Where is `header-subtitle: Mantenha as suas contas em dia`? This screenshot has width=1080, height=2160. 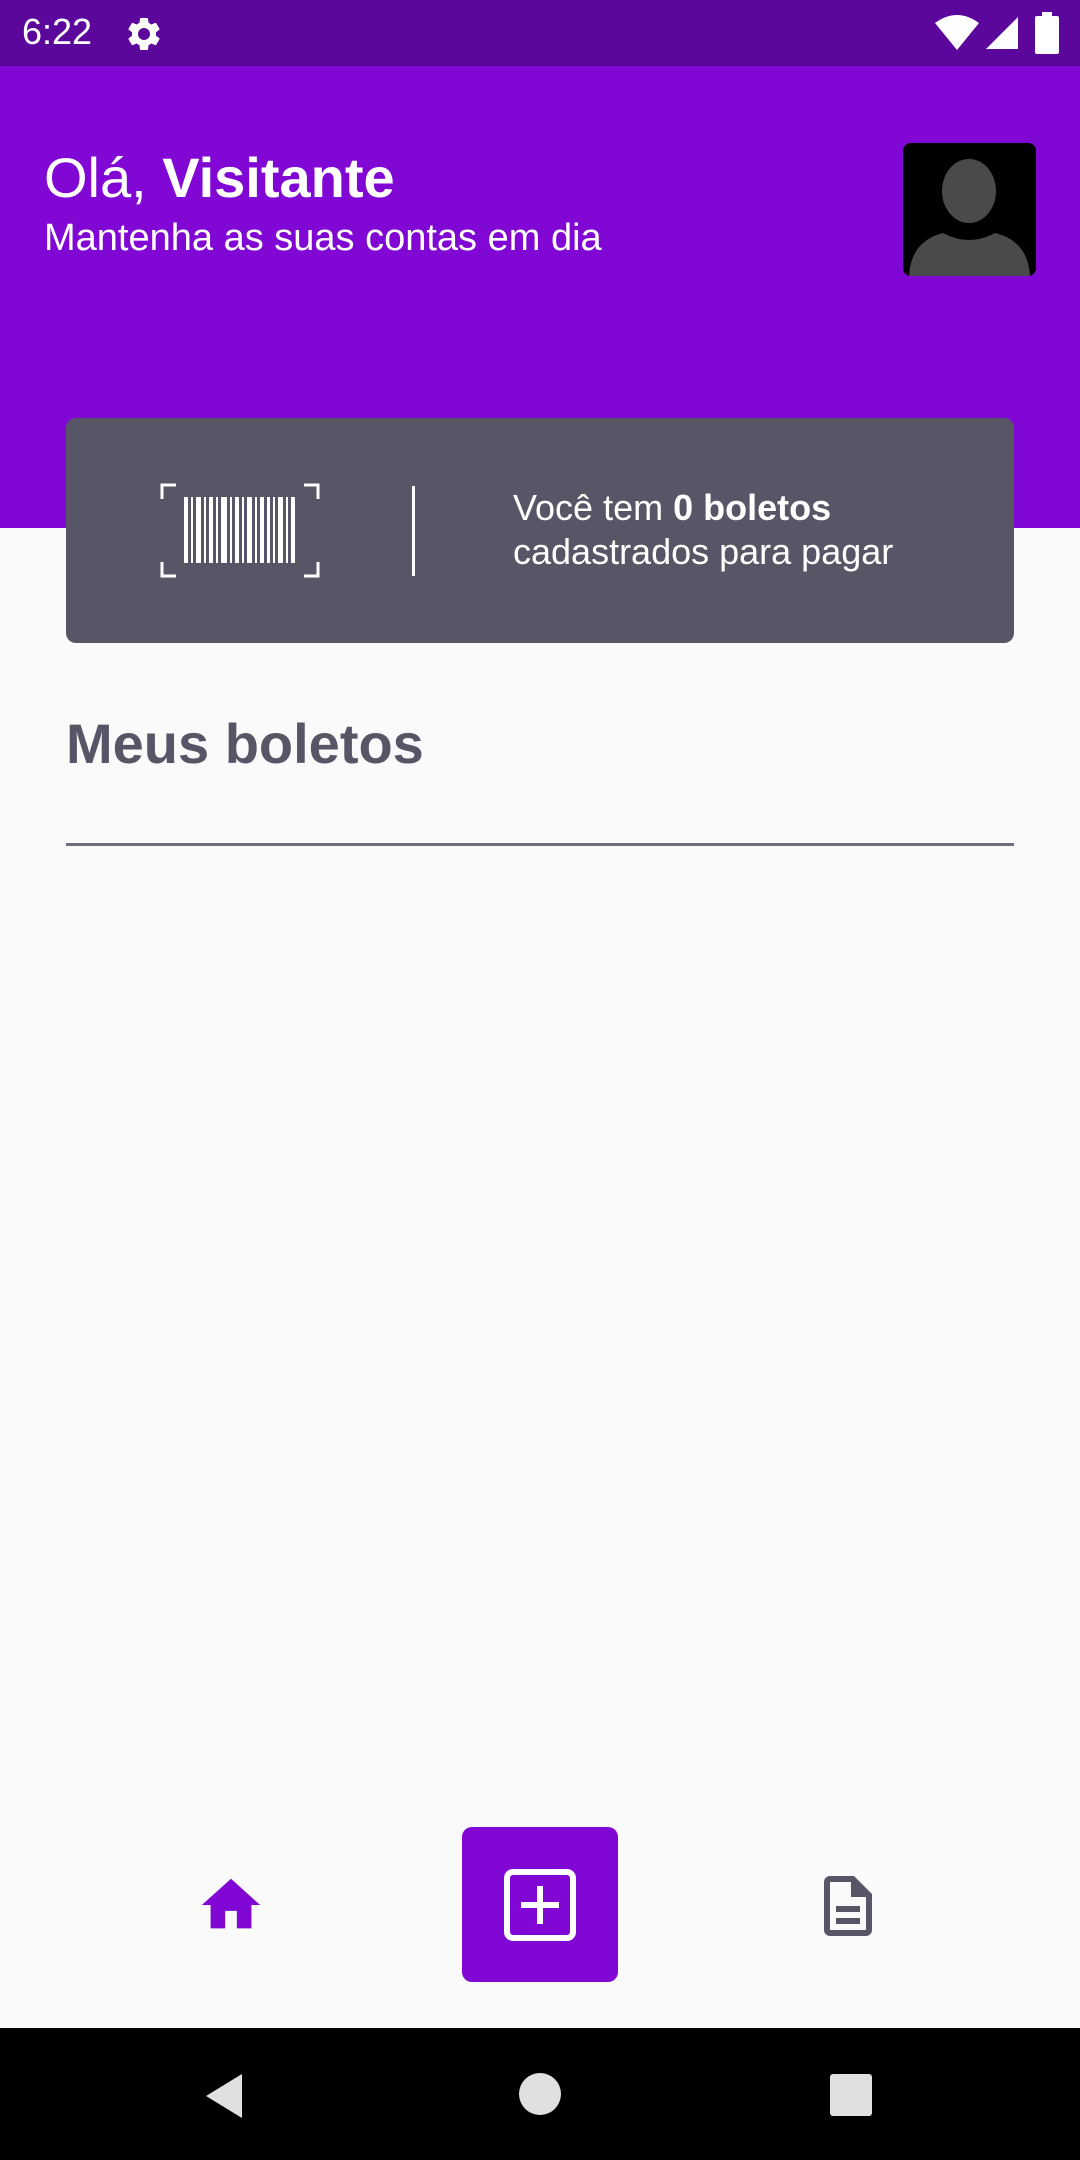 header-subtitle: Mantenha as suas contas em dia is located at coordinates (323, 238).